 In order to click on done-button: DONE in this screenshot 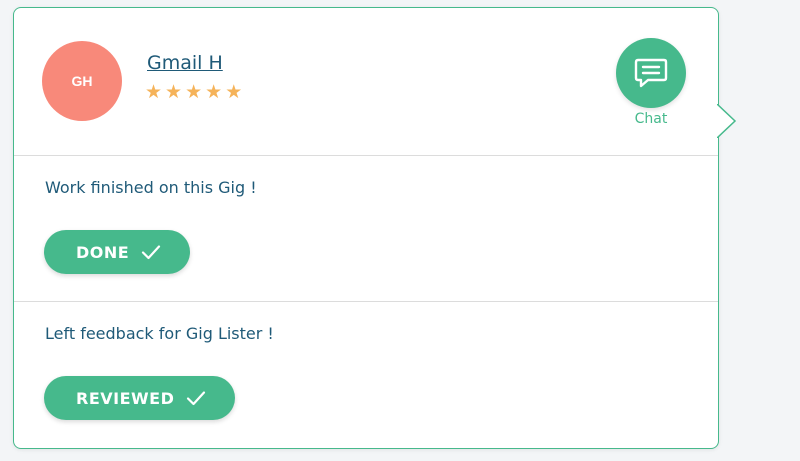, I will do `click(117, 252)`.